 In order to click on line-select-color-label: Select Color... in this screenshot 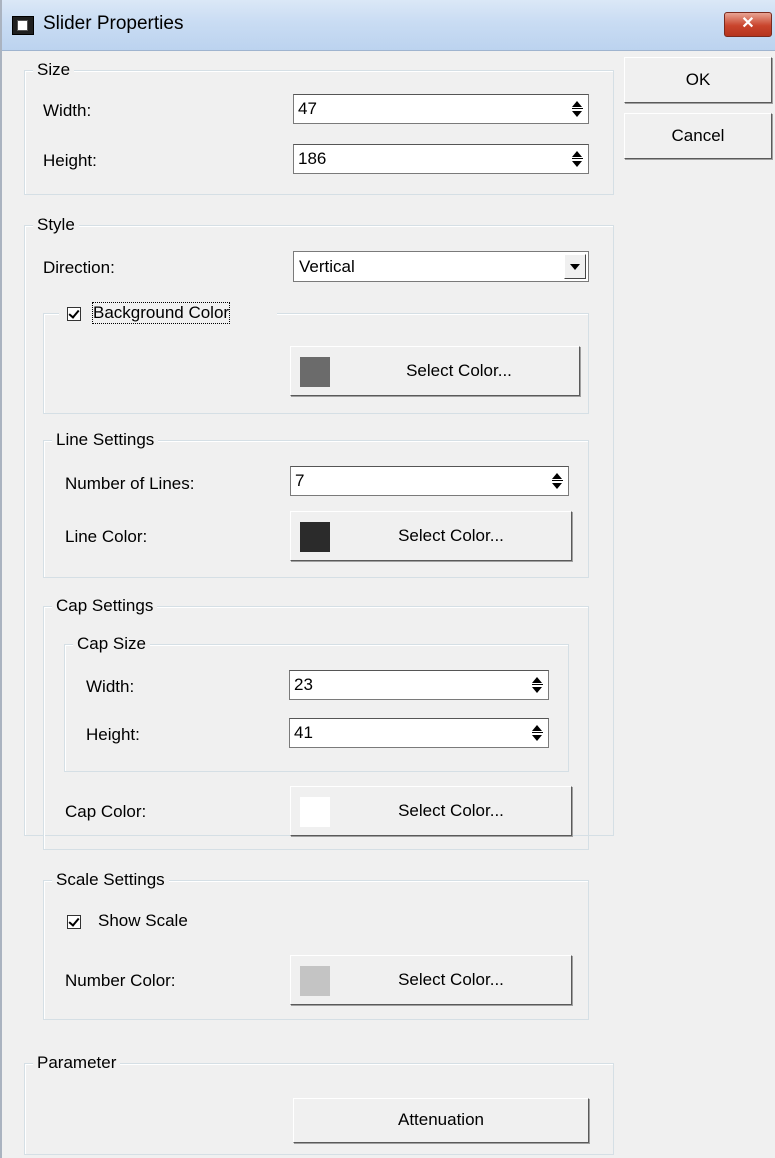, I will do `click(451, 535)`.